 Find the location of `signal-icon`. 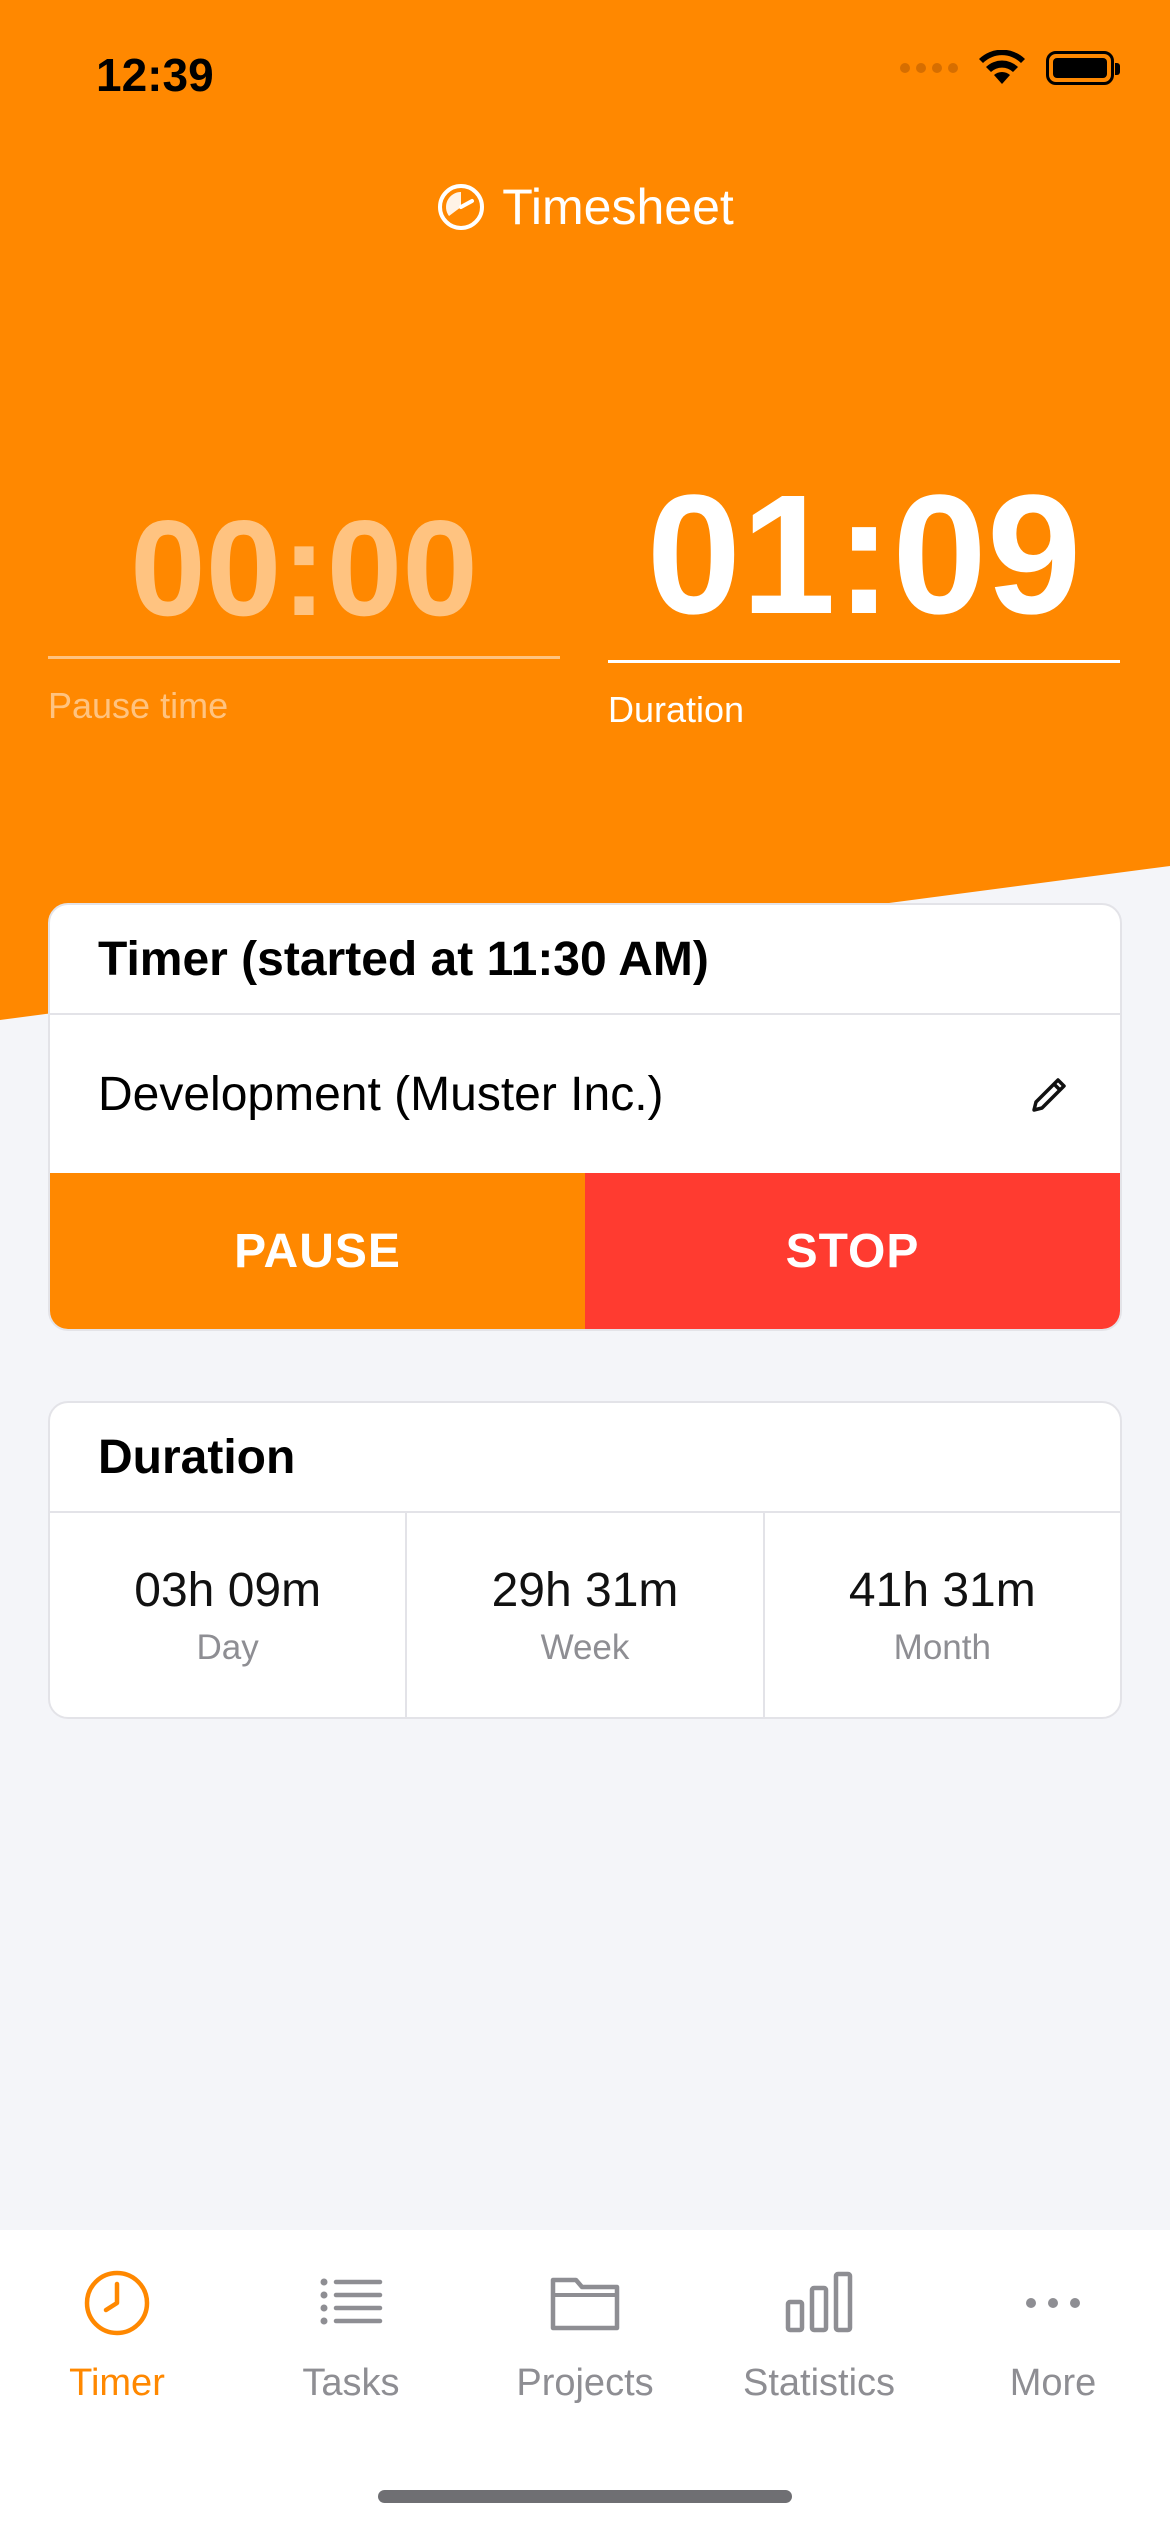

signal-icon is located at coordinates (929, 68).